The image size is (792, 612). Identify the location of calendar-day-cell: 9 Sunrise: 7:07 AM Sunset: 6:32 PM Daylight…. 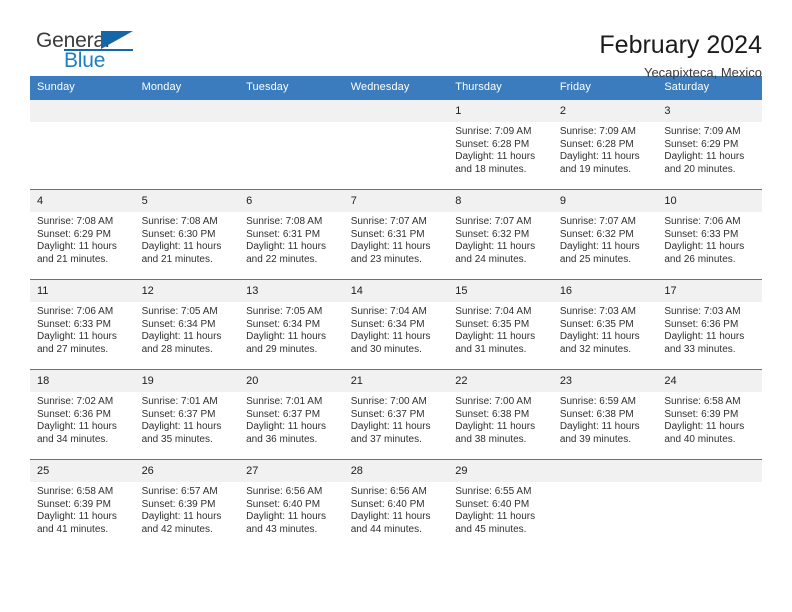
(605, 234).